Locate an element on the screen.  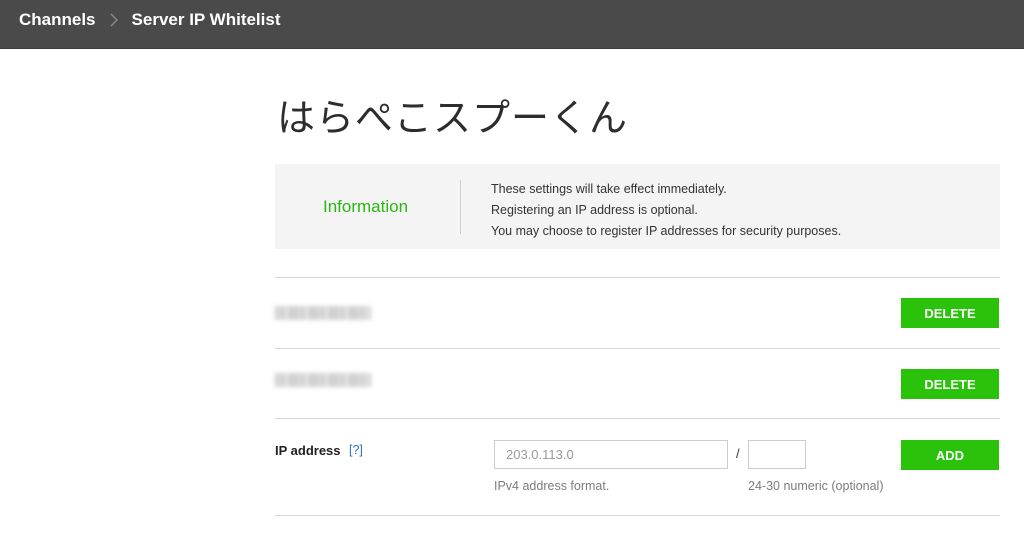
breadcrumb-server-ip-whitelist: Server IP Whitelist is located at coordinates (206, 19).